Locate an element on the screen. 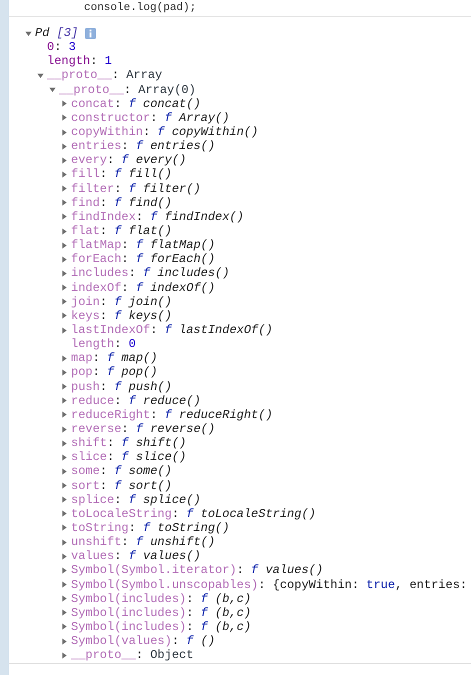 The image size is (471, 675). property-text: forEach: f forEach() is located at coordinates (143, 259).